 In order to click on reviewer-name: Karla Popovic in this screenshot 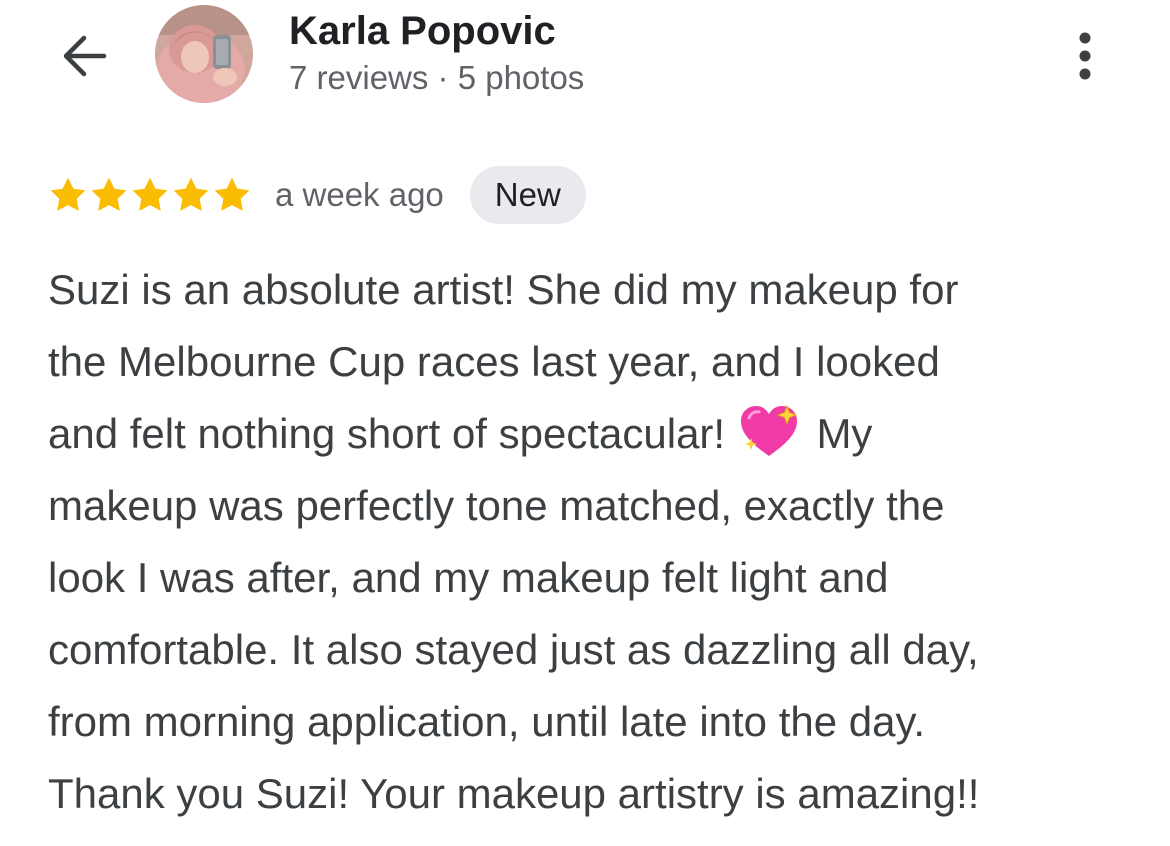, I will do `click(422, 31)`.